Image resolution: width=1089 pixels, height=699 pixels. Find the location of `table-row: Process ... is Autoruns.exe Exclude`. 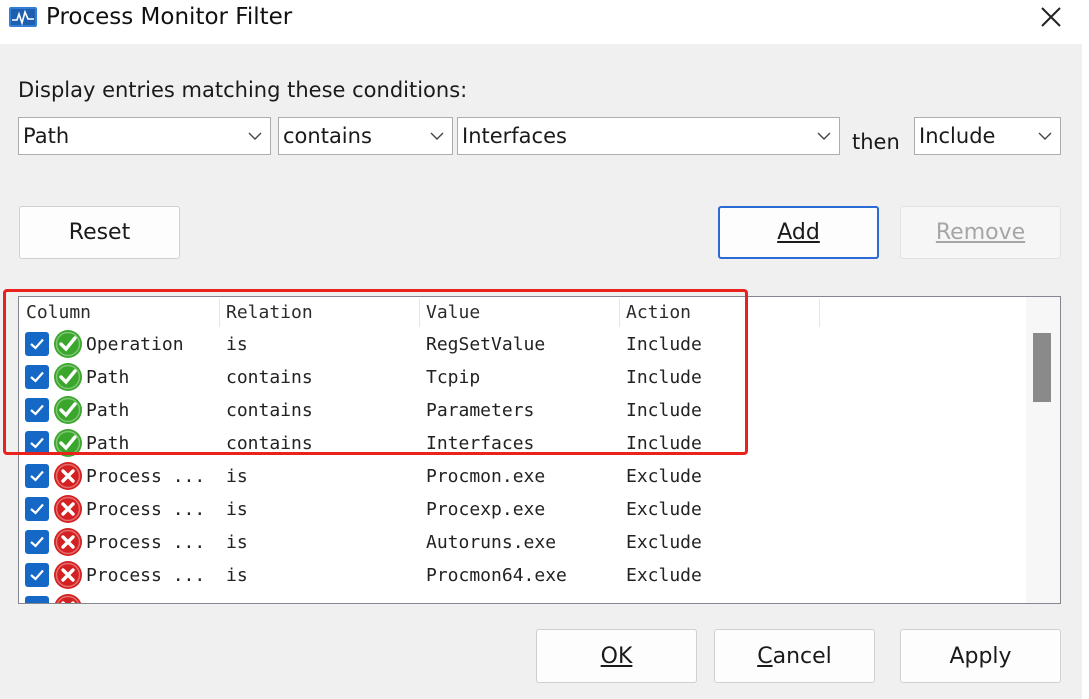

table-row: Process ... is Autoruns.exe Exclude is located at coordinates (521, 542).